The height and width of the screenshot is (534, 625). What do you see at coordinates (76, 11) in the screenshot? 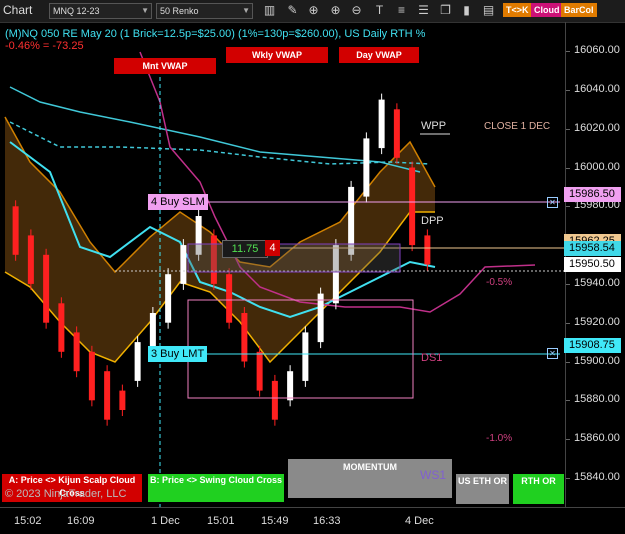
I see `instrument-value: MNQ 12-23` at bounding box center [76, 11].